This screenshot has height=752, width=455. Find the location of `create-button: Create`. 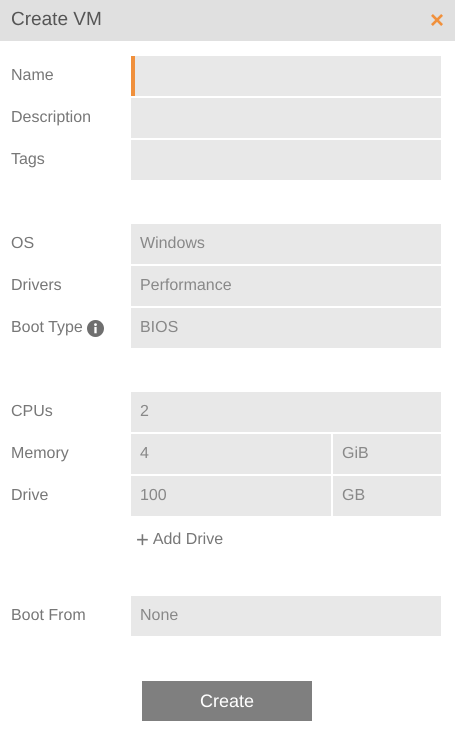

create-button: Create is located at coordinates (227, 701).